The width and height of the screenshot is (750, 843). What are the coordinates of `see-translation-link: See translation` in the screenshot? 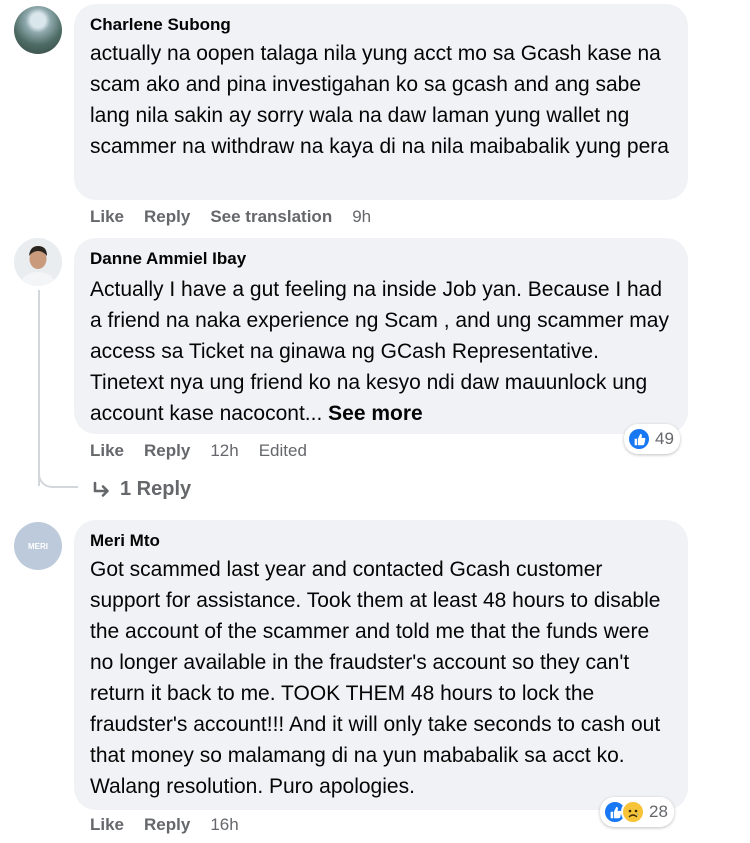 It's located at (271, 217).